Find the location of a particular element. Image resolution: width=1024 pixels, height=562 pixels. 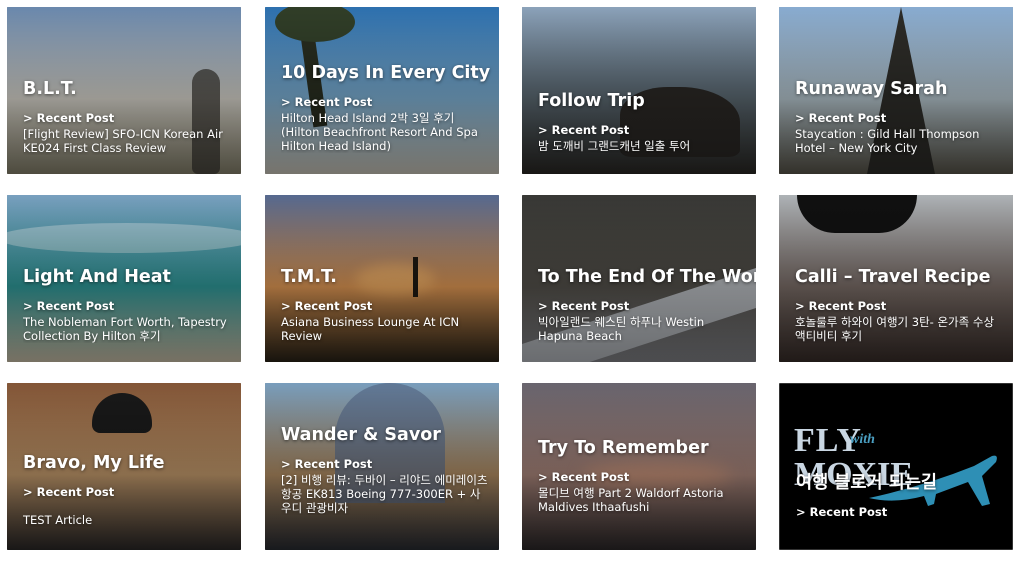

card-title: Try To Remember is located at coordinates (623, 448).